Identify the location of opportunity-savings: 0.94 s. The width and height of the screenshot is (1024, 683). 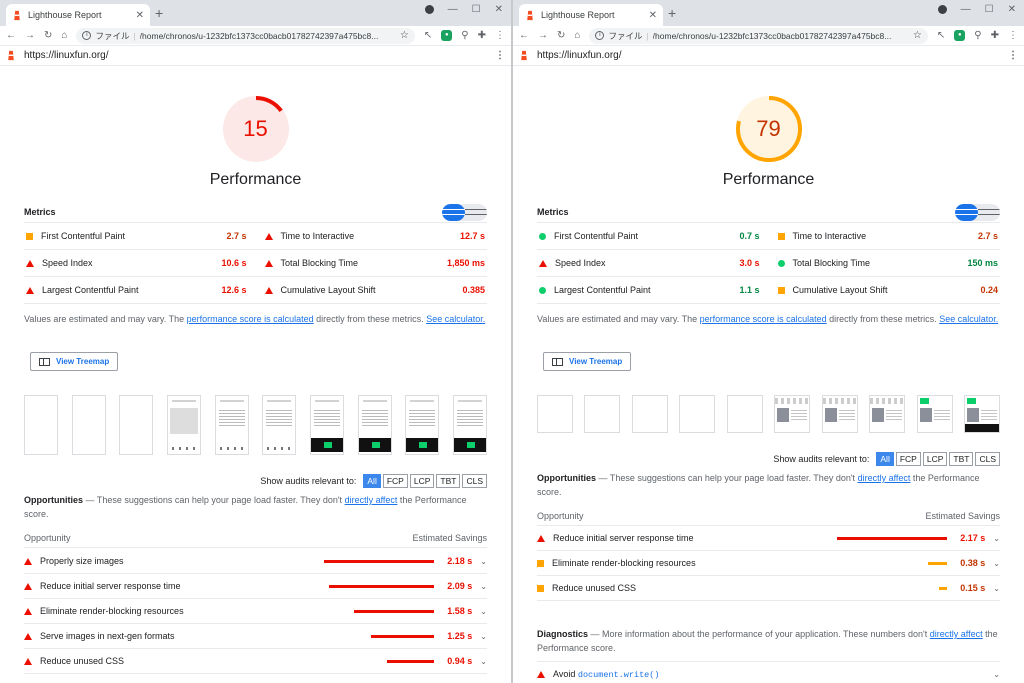
(460, 661).